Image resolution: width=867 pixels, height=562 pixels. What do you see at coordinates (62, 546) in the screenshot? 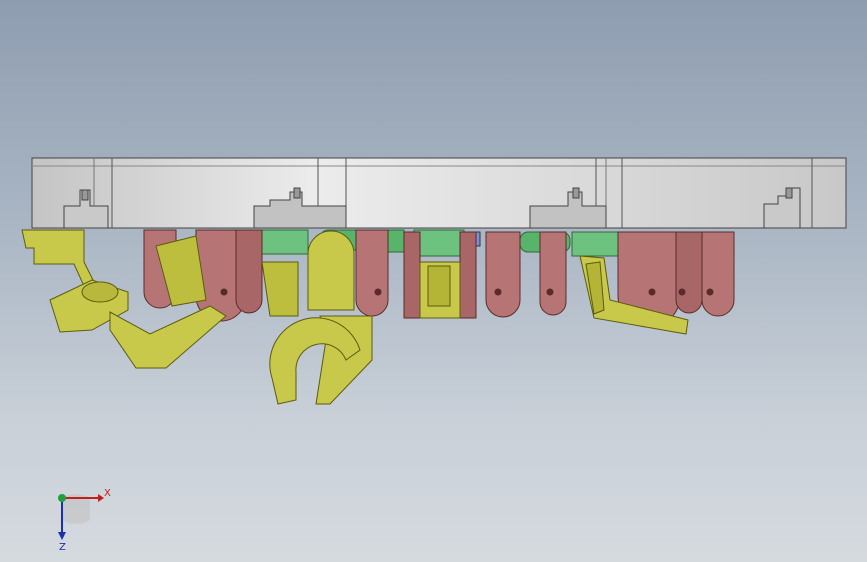
I see `z-axis-label: Z` at bounding box center [62, 546].